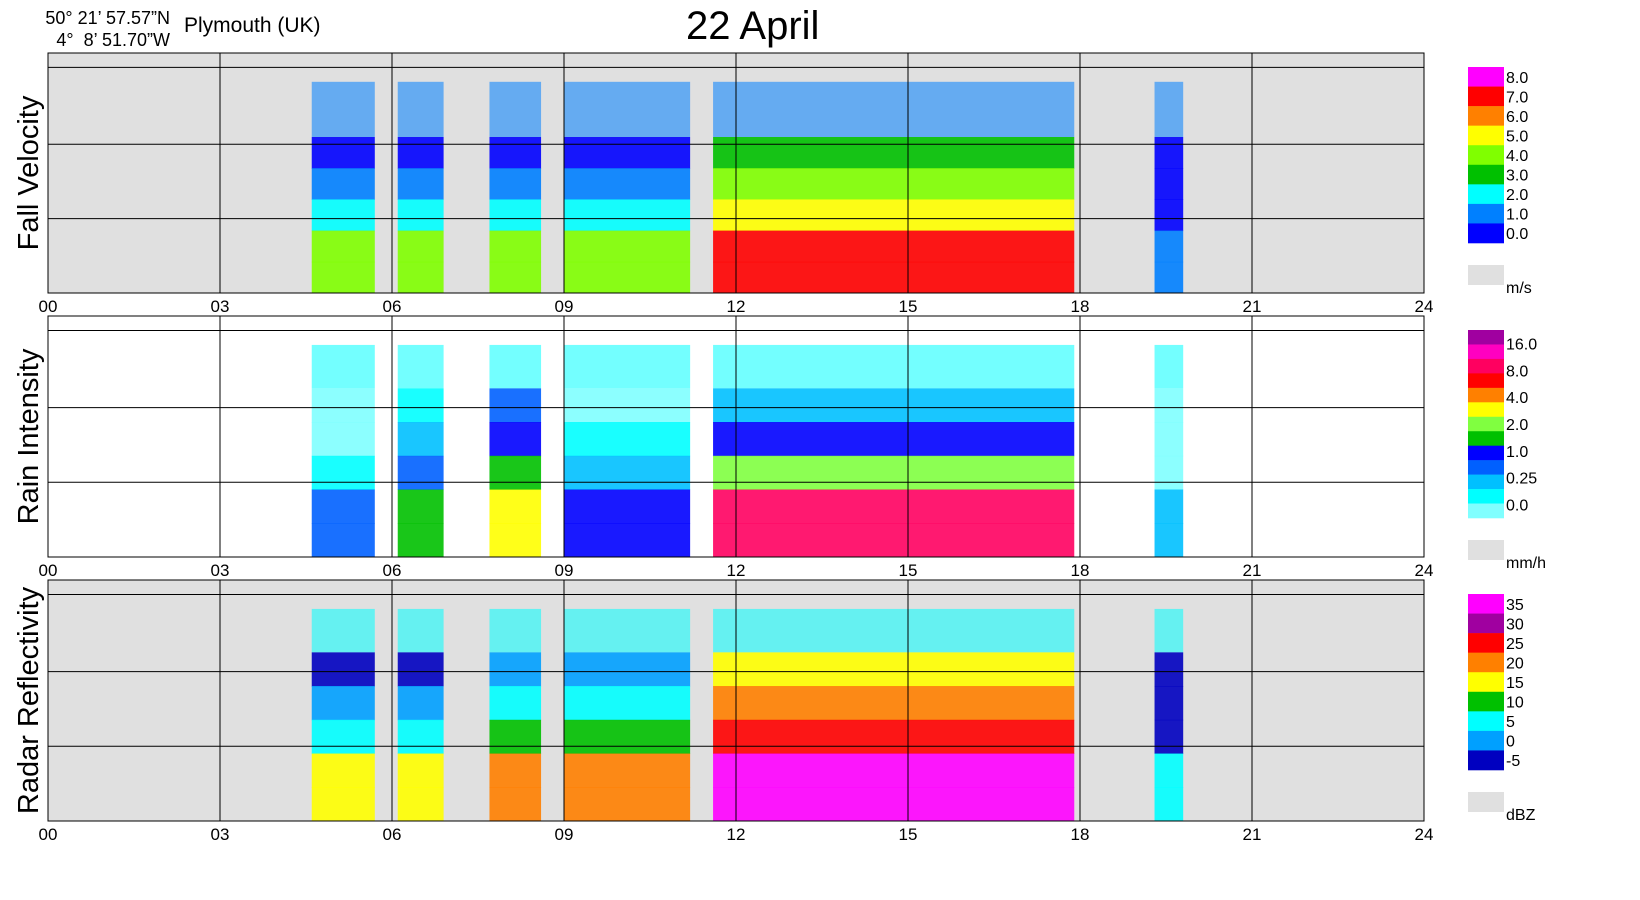 The width and height of the screenshot is (1640, 900). I want to click on legend-label: 5, so click(1510, 722).